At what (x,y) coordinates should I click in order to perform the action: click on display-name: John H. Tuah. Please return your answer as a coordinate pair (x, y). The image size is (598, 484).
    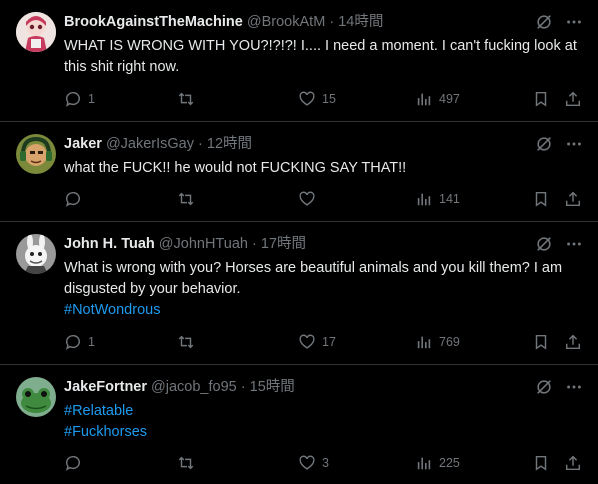
    Looking at the image, I should click on (109, 244).